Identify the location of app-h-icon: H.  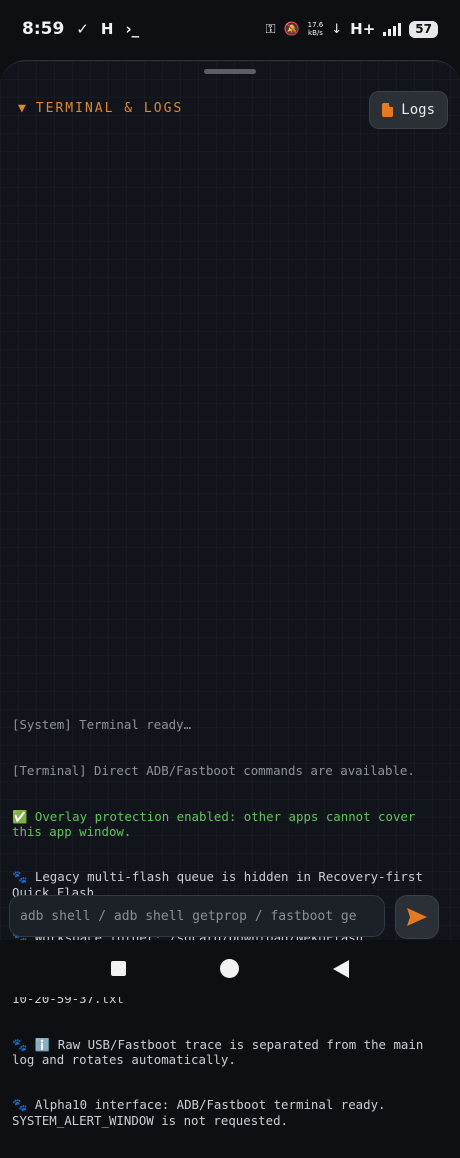
(107, 29).